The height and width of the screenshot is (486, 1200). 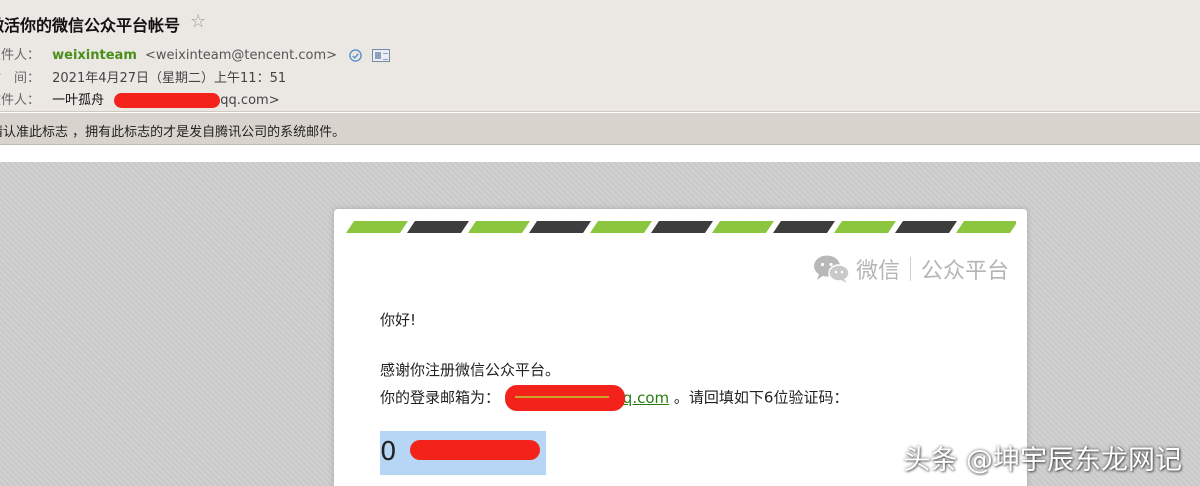 I want to click on brand-divider, so click(x=910, y=269).